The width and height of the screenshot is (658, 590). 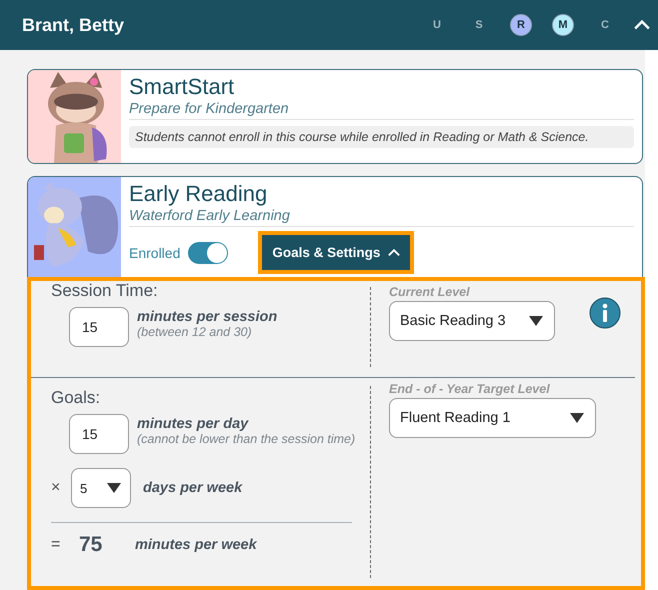 I want to click on multiply-sign: ×, so click(x=56, y=488).